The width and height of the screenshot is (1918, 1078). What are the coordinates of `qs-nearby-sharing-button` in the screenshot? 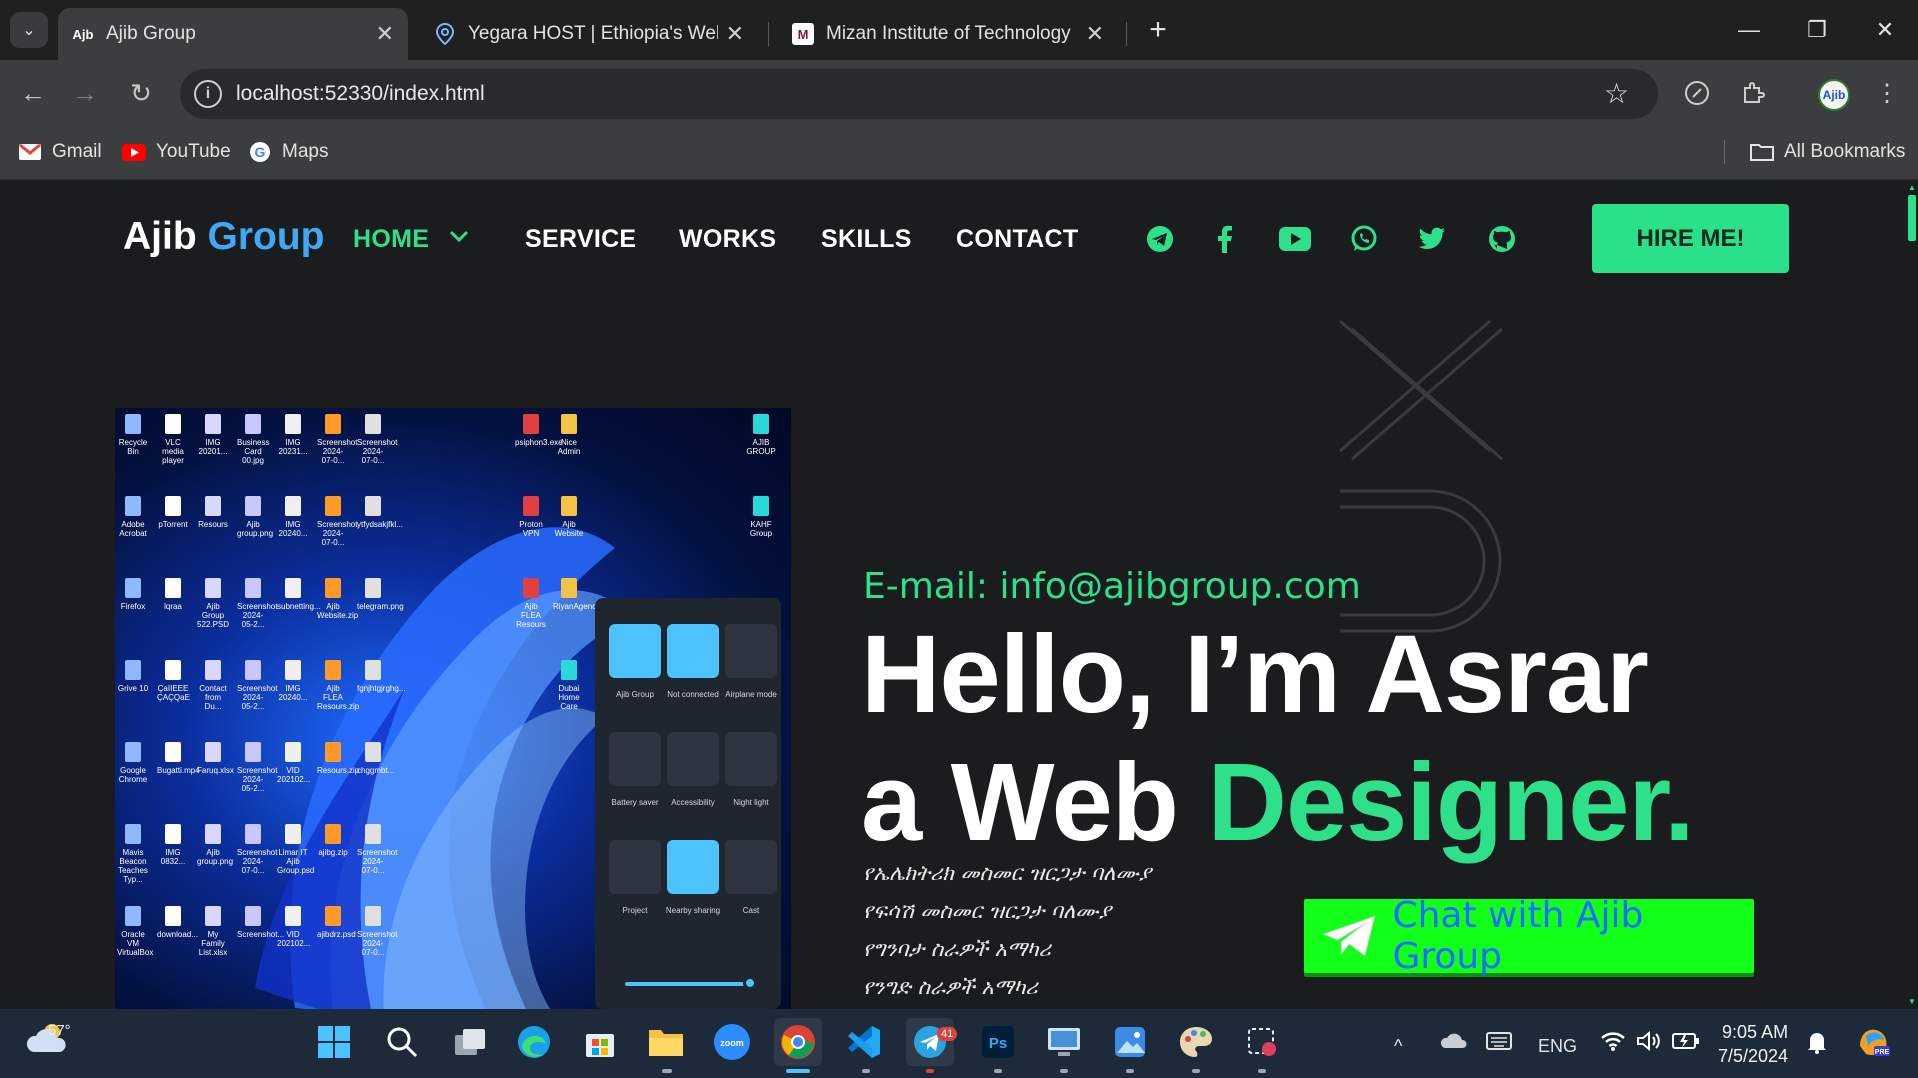 It's located at (693, 867).